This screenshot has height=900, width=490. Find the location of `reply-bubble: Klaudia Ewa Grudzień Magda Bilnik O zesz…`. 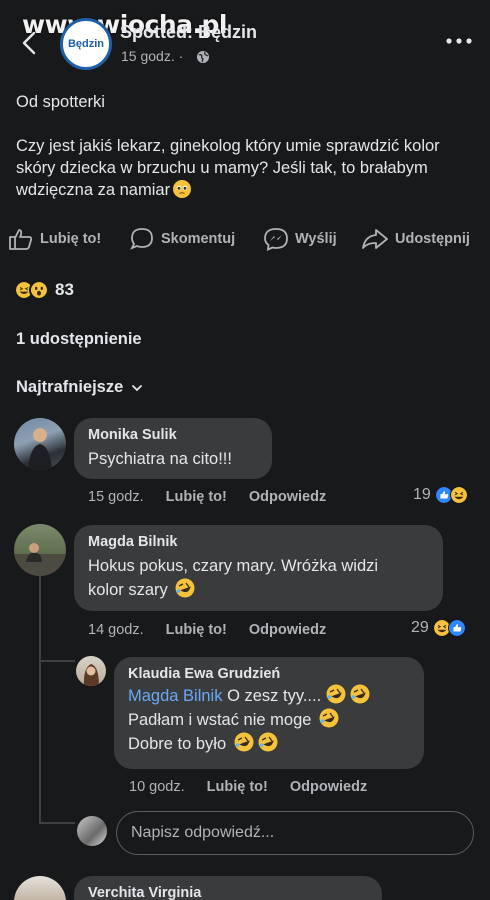

reply-bubble: Klaudia Ewa Grudzień Magda Bilnik O zesz… is located at coordinates (269, 713).